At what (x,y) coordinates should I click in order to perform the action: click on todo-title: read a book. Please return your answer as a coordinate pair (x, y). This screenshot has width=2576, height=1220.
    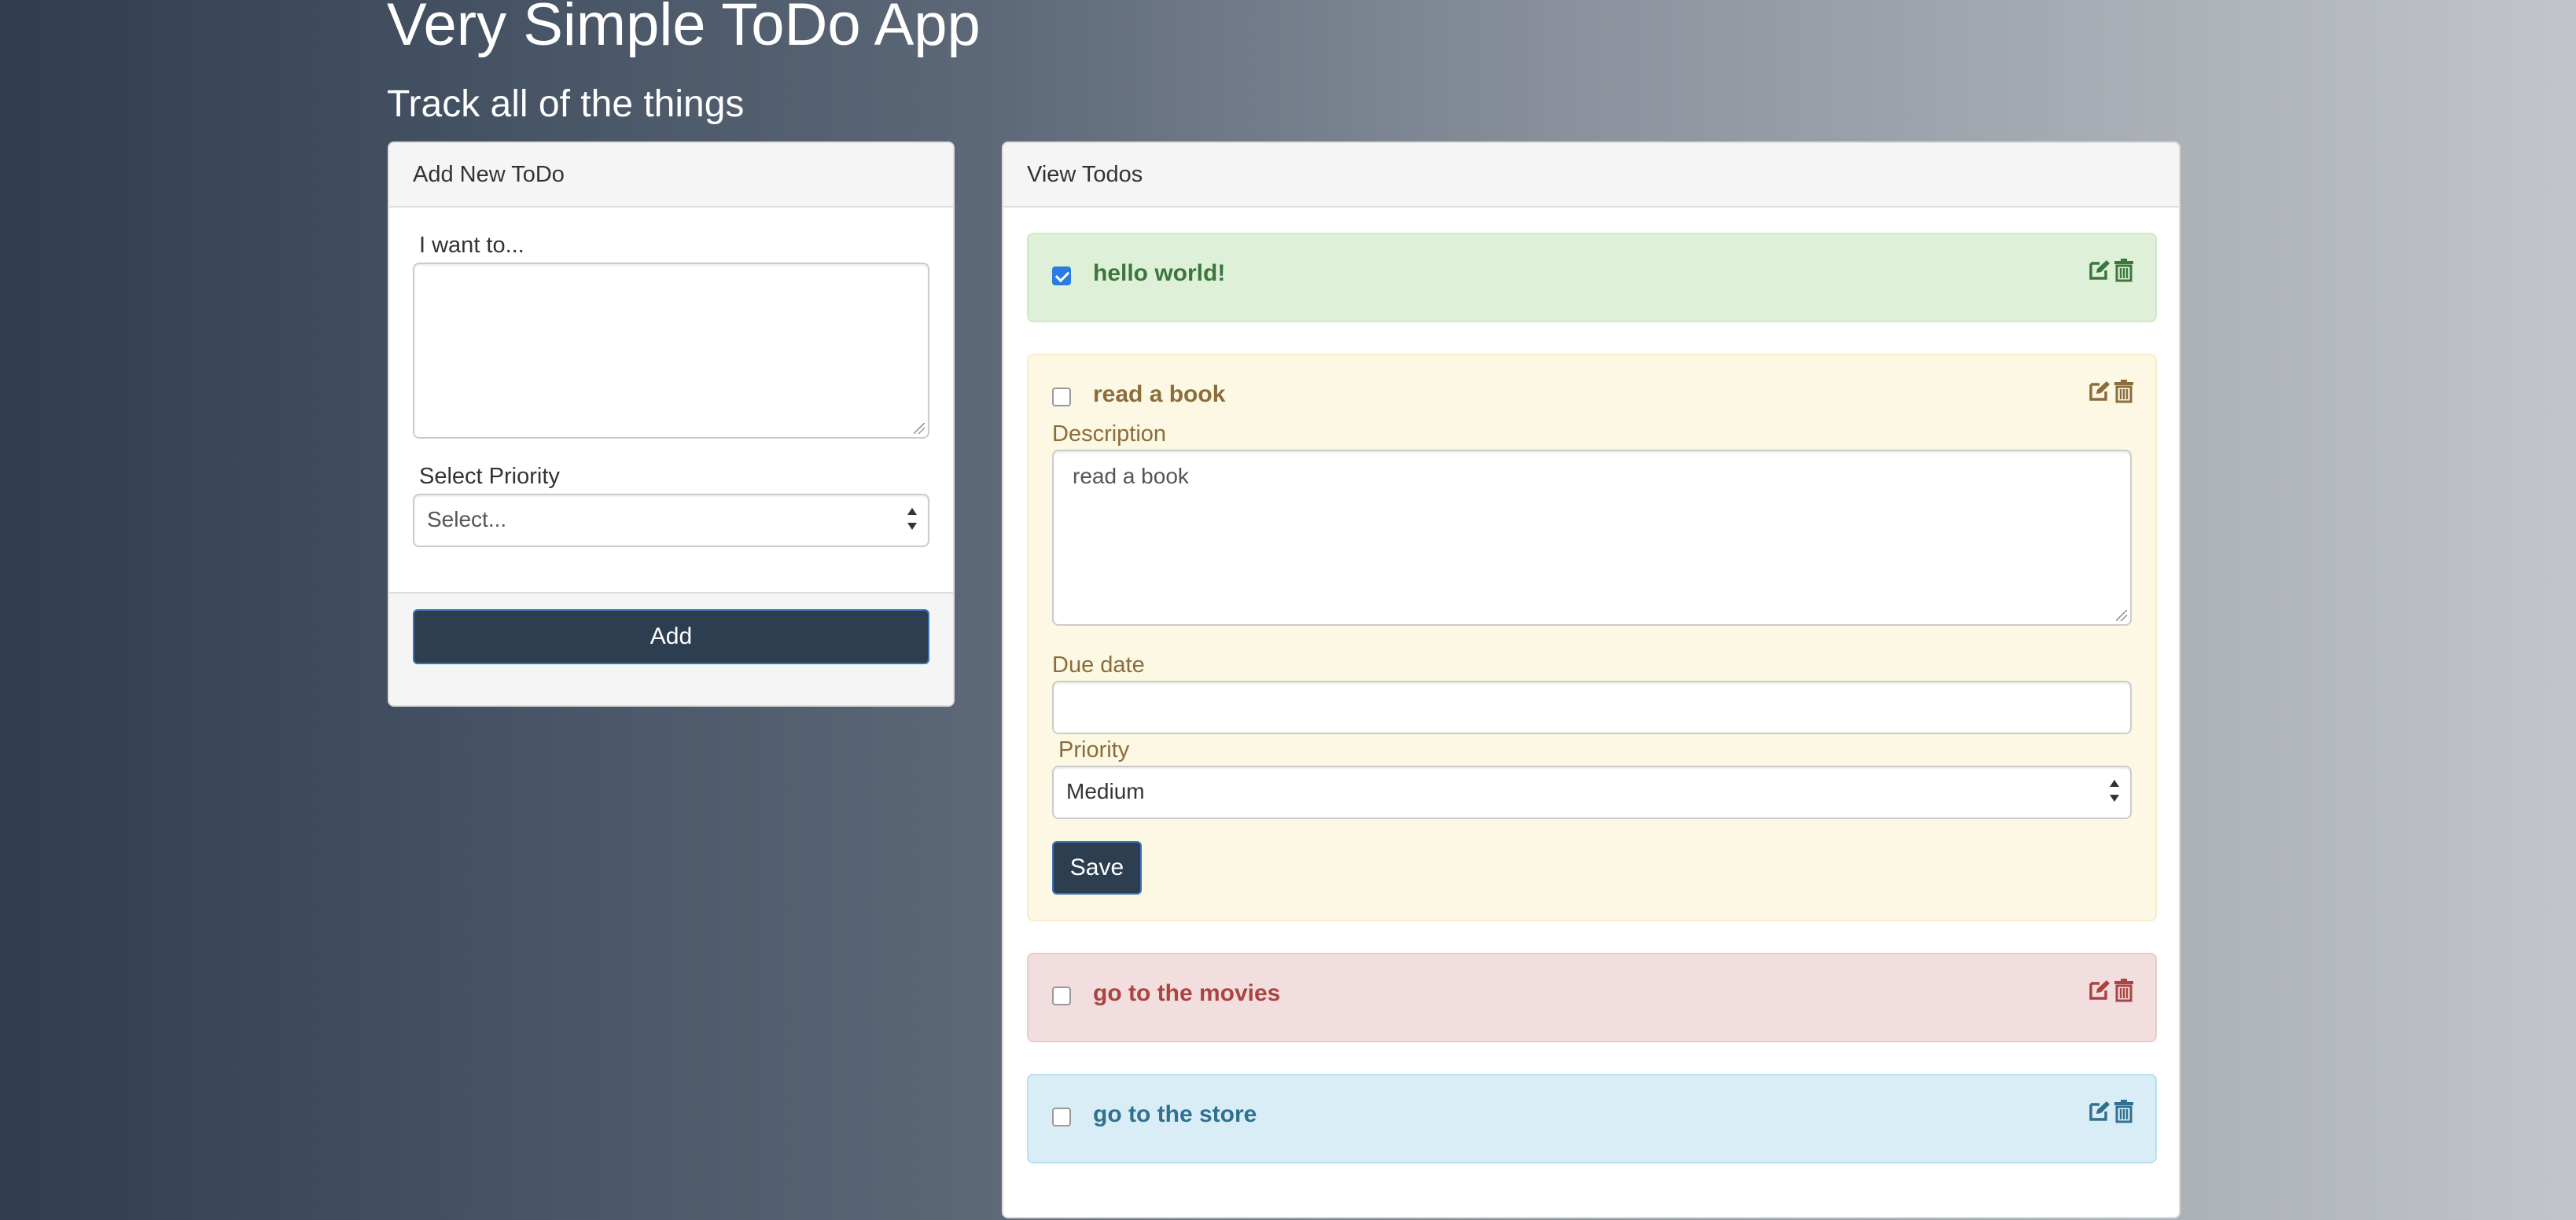
    Looking at the image, I should click on (1159, 394).